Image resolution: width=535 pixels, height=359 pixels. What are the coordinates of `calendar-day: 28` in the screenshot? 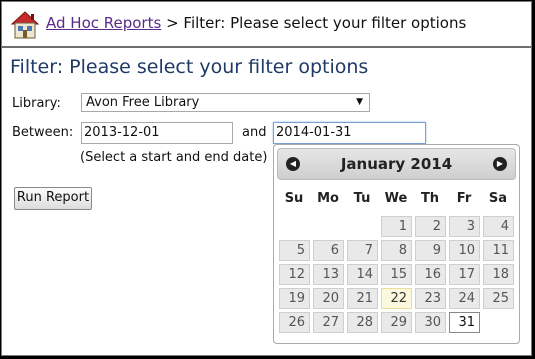 It's located at (362, 322).